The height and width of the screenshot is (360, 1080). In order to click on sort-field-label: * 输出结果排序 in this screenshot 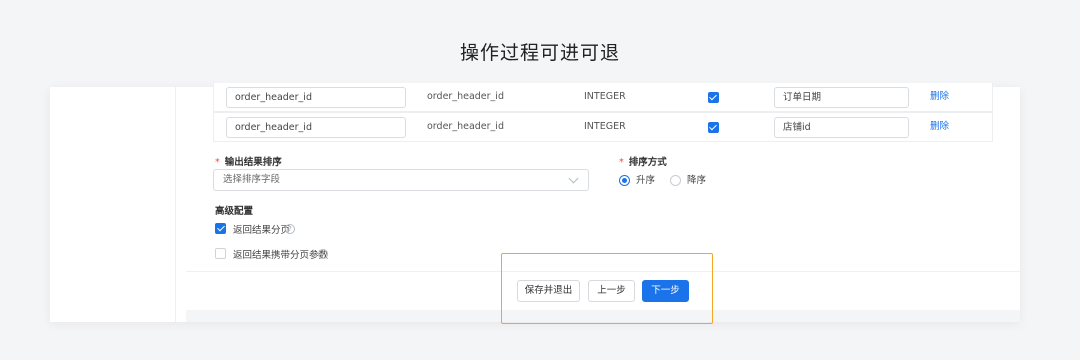, I will do `click(248, 161)`.